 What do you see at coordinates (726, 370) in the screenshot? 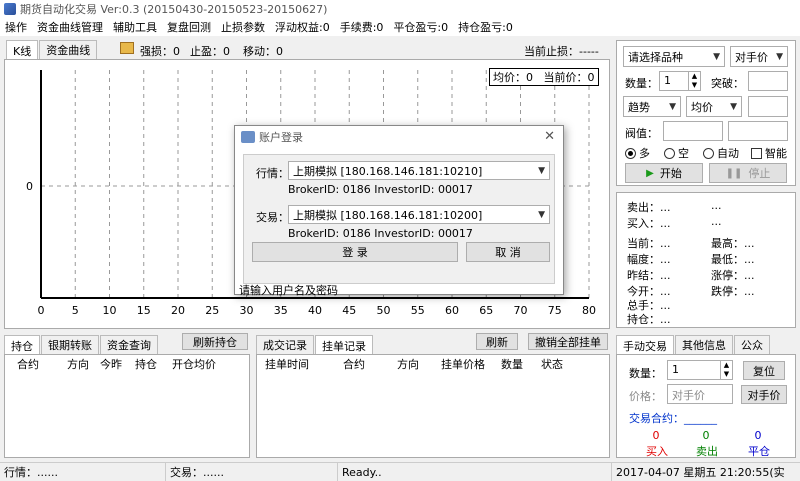
I see `manual-qty-spinner: ▲ ▼` at bounding box center [726, 370].